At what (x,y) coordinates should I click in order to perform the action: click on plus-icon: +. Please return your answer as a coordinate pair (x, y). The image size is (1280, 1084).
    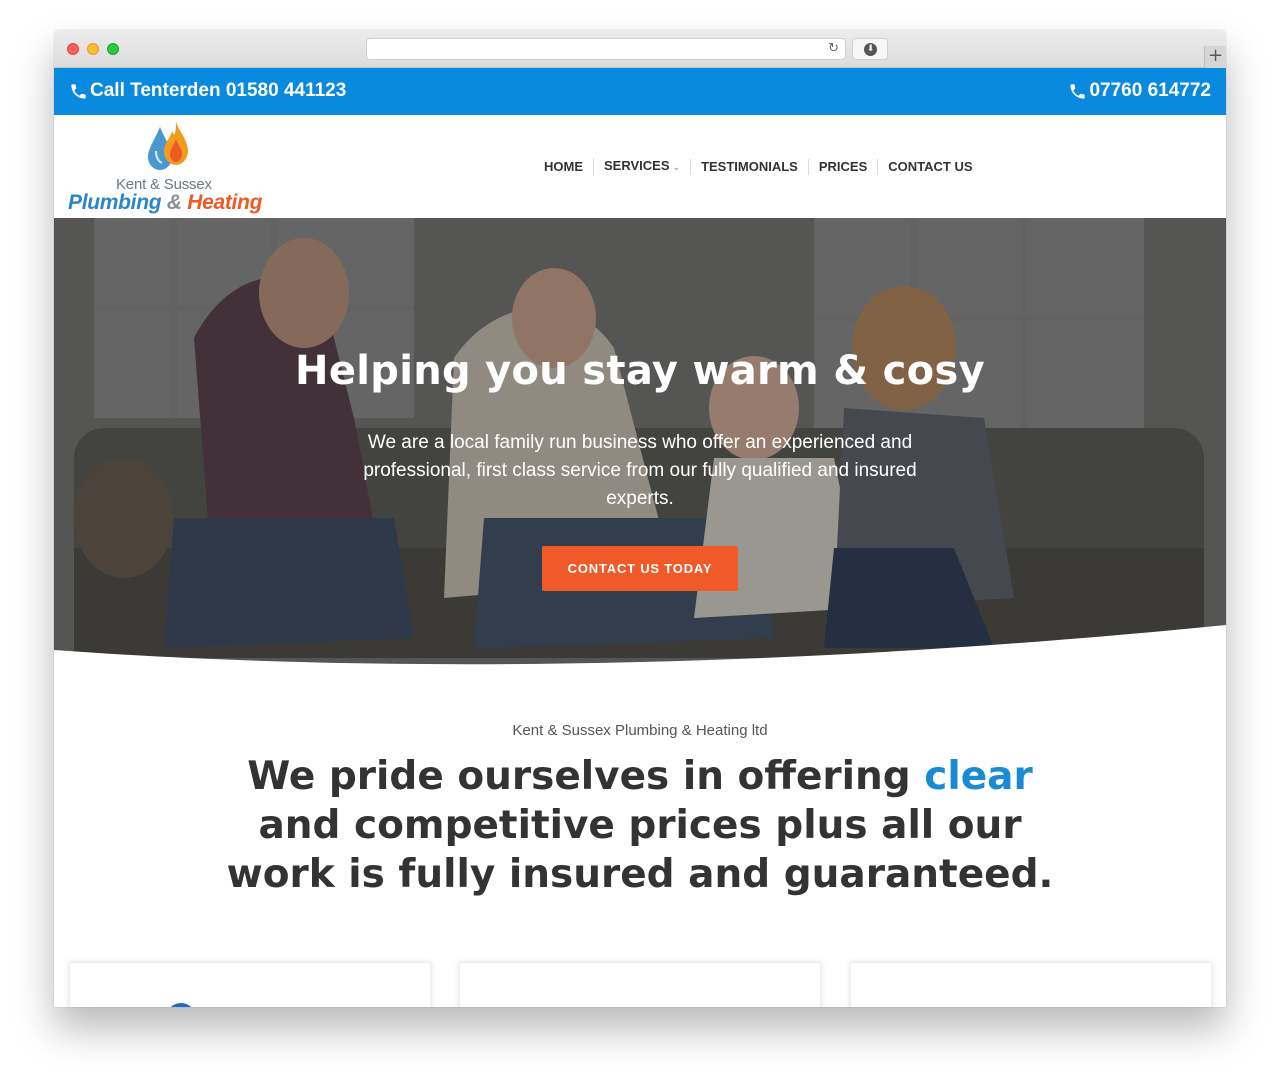
    Looking at the image, I should click on (1215, 57).